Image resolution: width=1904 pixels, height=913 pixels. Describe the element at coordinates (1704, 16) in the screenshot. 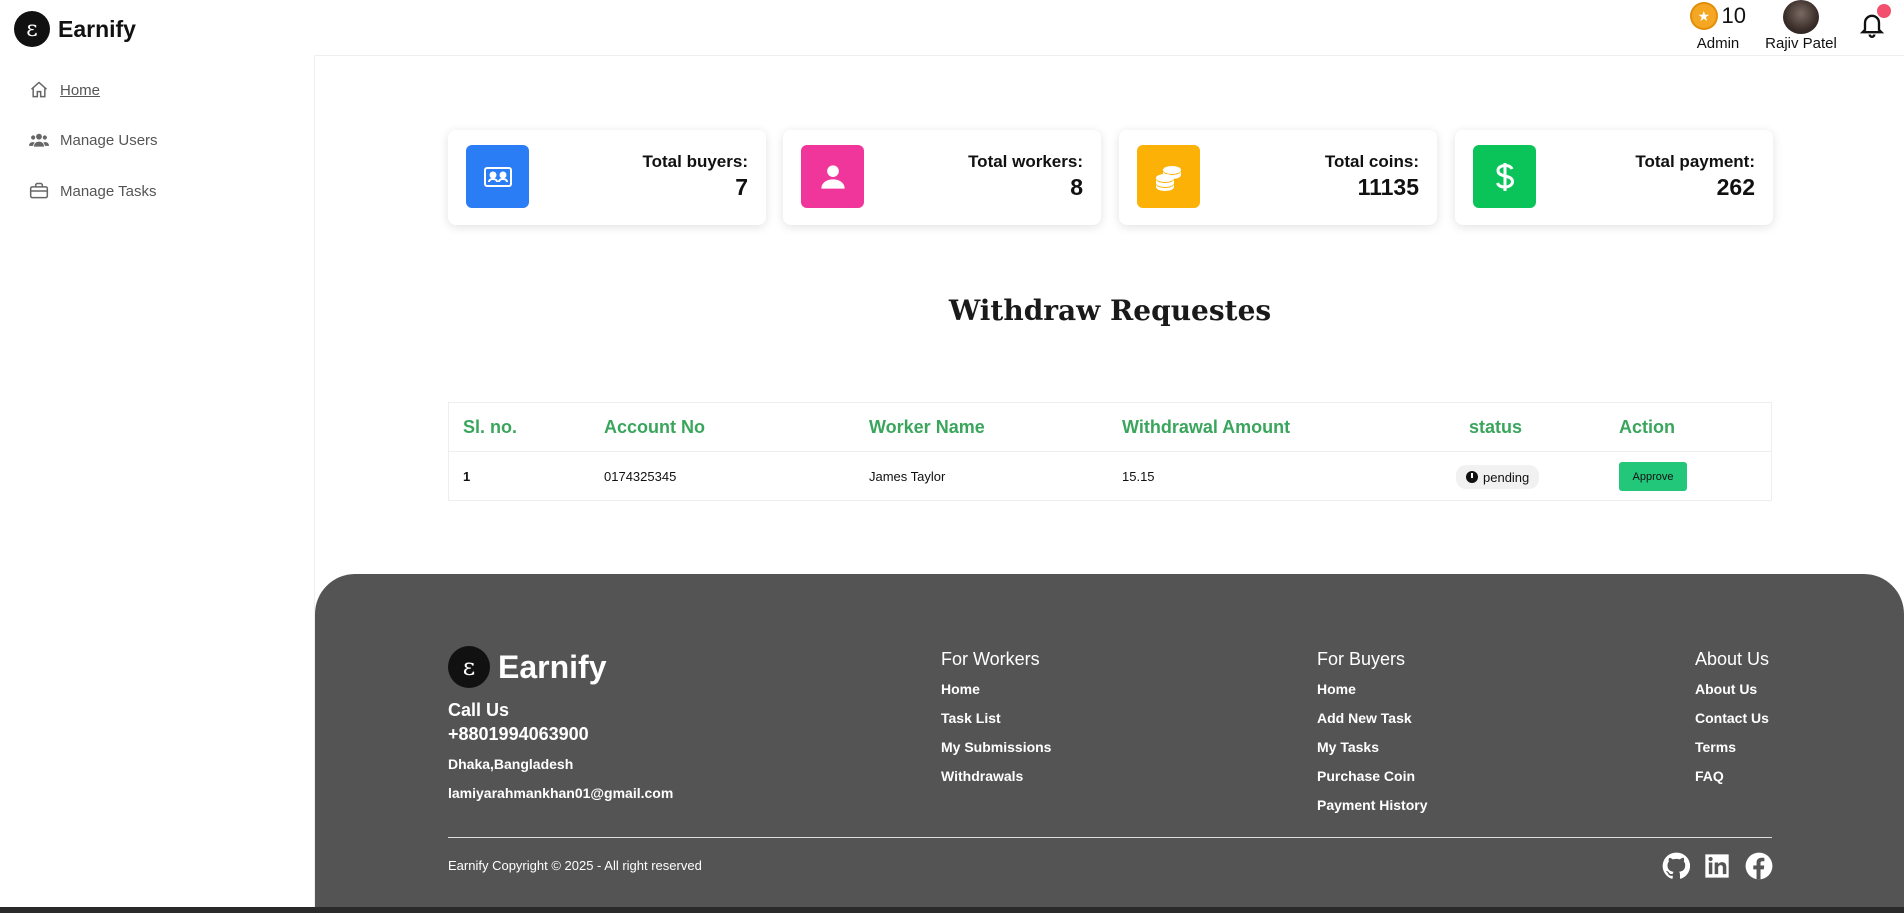

I see `coin-icon: ★` at that location.